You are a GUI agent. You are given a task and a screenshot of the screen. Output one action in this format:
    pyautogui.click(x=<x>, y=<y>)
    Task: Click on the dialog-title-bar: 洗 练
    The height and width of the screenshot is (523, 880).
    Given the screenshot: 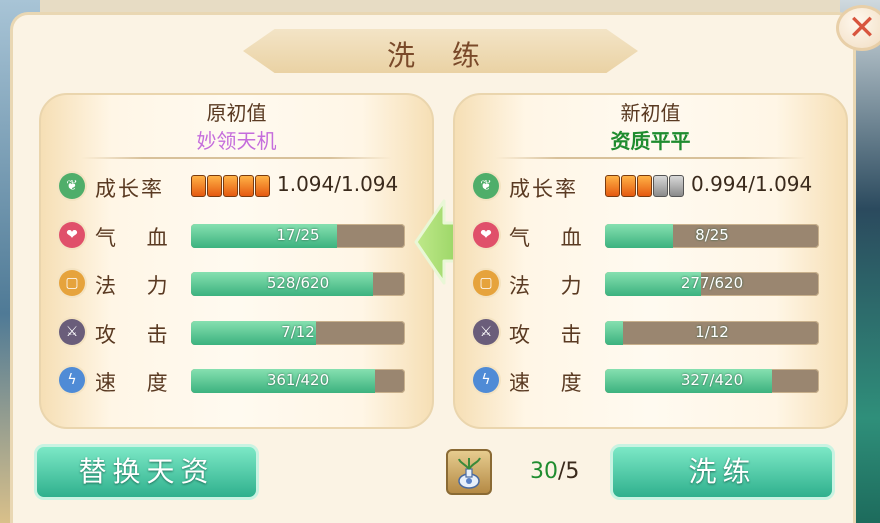 What is the action you would take?
    pyautogui.click(x=440, y=52)
    